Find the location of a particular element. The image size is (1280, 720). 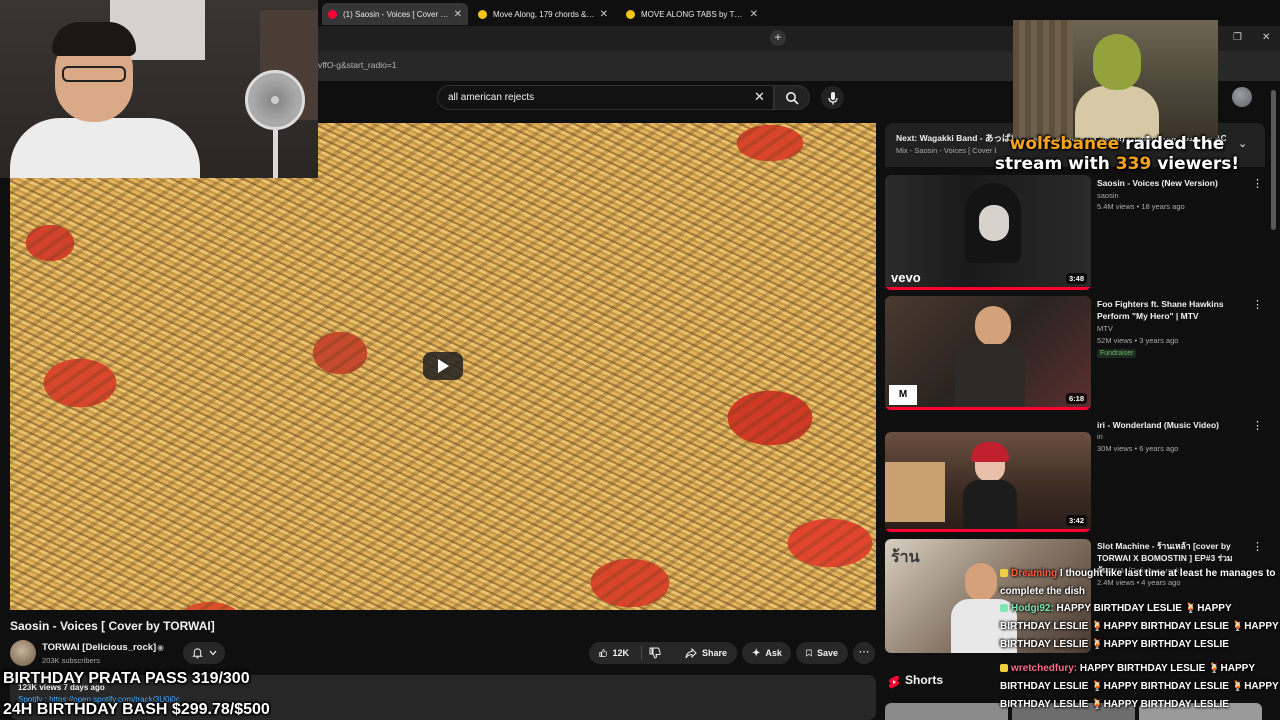

like-count: 12K is located at coordinates (620, 653).